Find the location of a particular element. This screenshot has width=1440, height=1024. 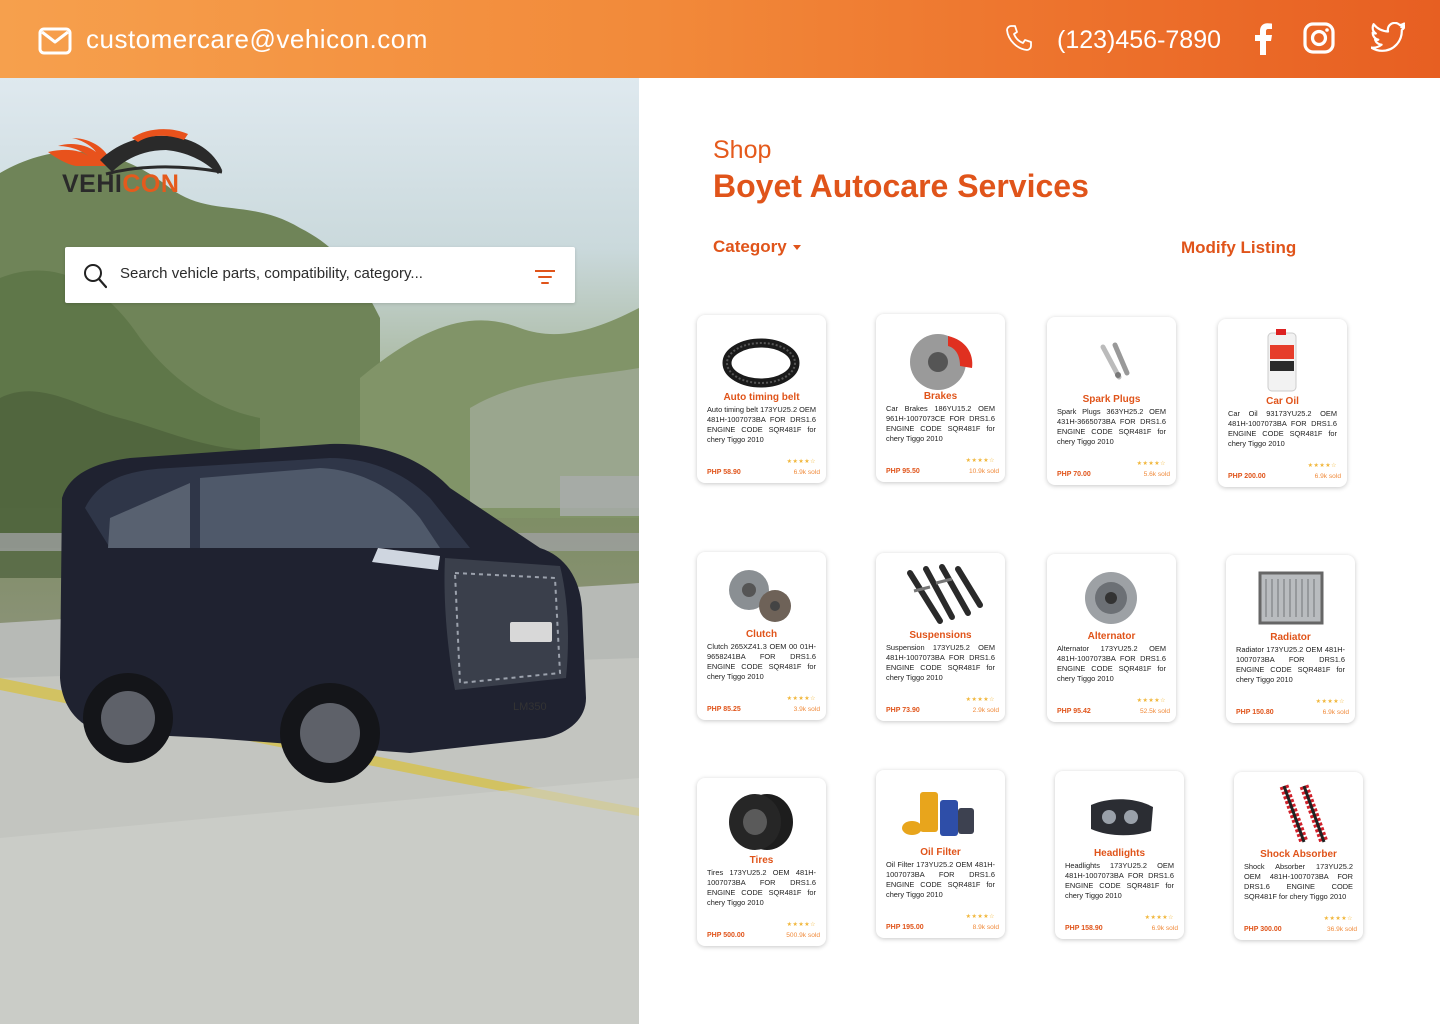

timing-belt-image is located at coordinates (761, 363).